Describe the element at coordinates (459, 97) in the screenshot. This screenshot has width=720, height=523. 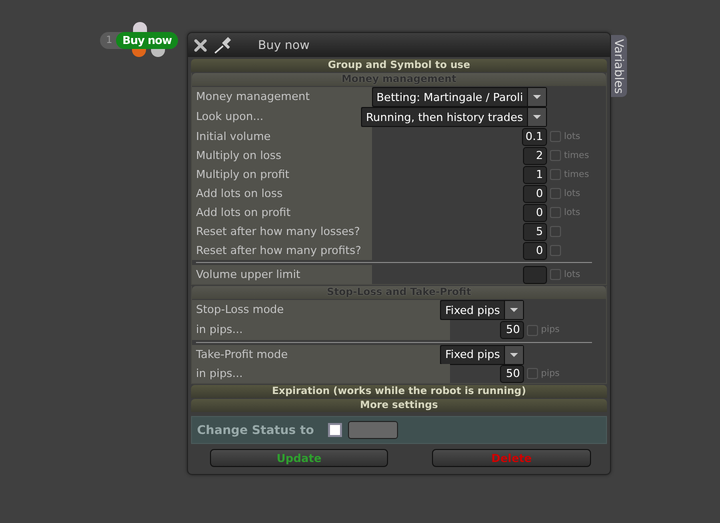
I see `dropdown: Betting: Martingale / Paroli` at that location.